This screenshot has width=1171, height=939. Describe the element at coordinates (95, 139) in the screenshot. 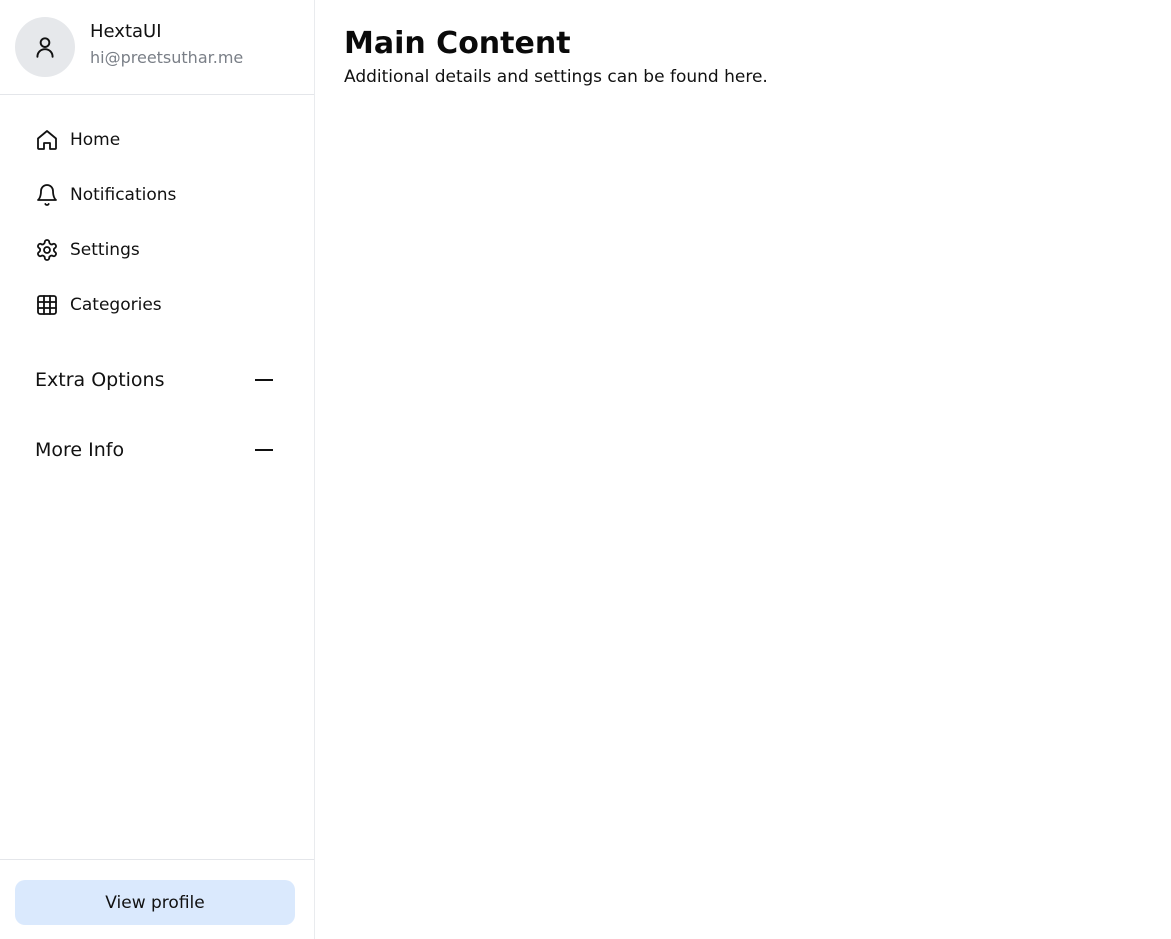

I see `sidebar-item-label: Home` at that location.